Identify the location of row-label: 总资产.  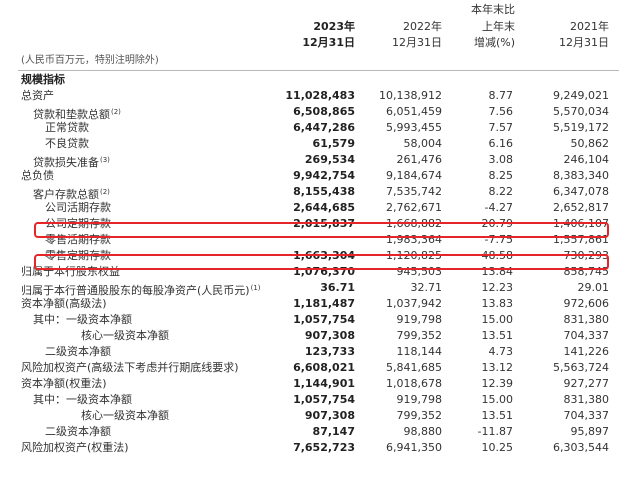
(37, 96).